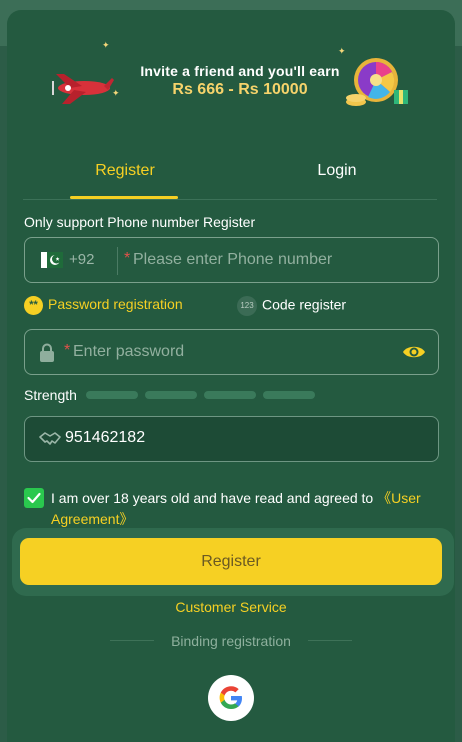  I want to click on google-icon, so click(230, 697).